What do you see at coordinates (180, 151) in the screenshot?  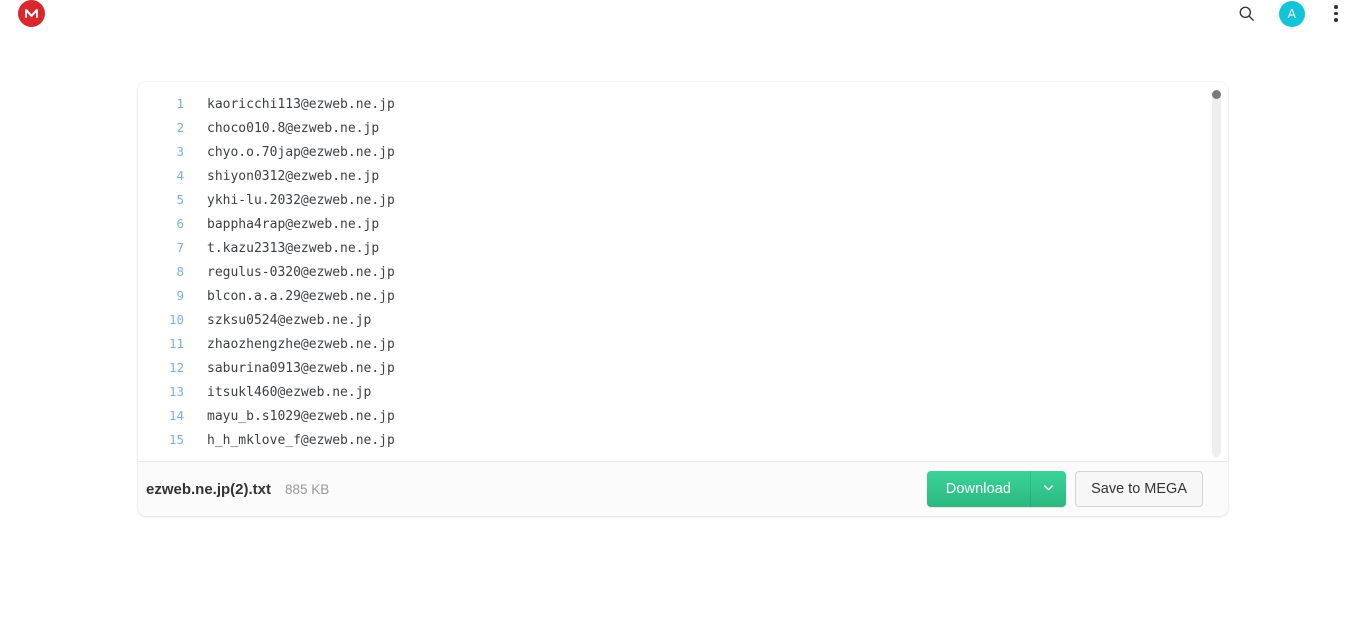 I see `line-number: 3` at bounding box center [180, 151].